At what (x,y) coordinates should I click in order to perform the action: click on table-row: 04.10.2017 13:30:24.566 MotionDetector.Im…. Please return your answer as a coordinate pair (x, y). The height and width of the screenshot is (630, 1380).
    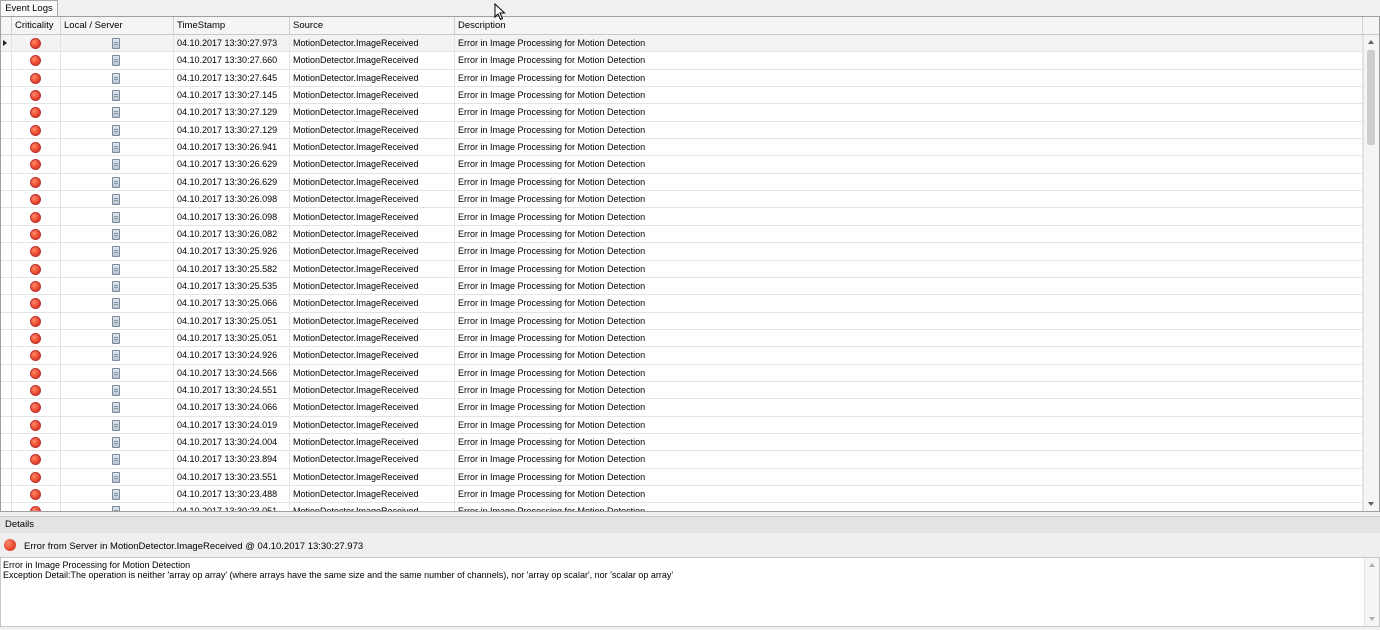
    Looking at the image, I should click on (682, 373).